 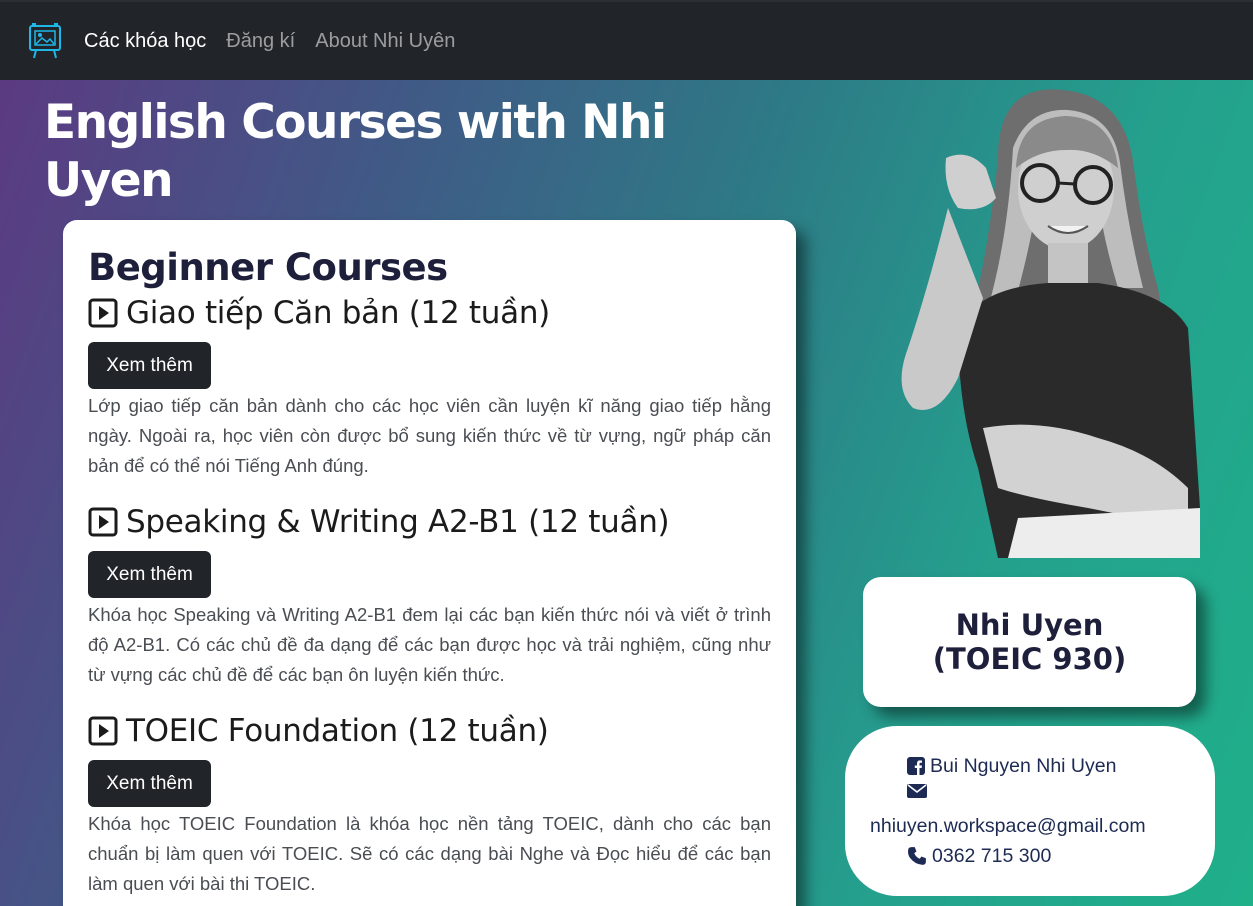 What do you see at coordinates (260, 41) in the screenshot?
I see `nav-link-register: Đăng kí` at bounding box center [260, 41].